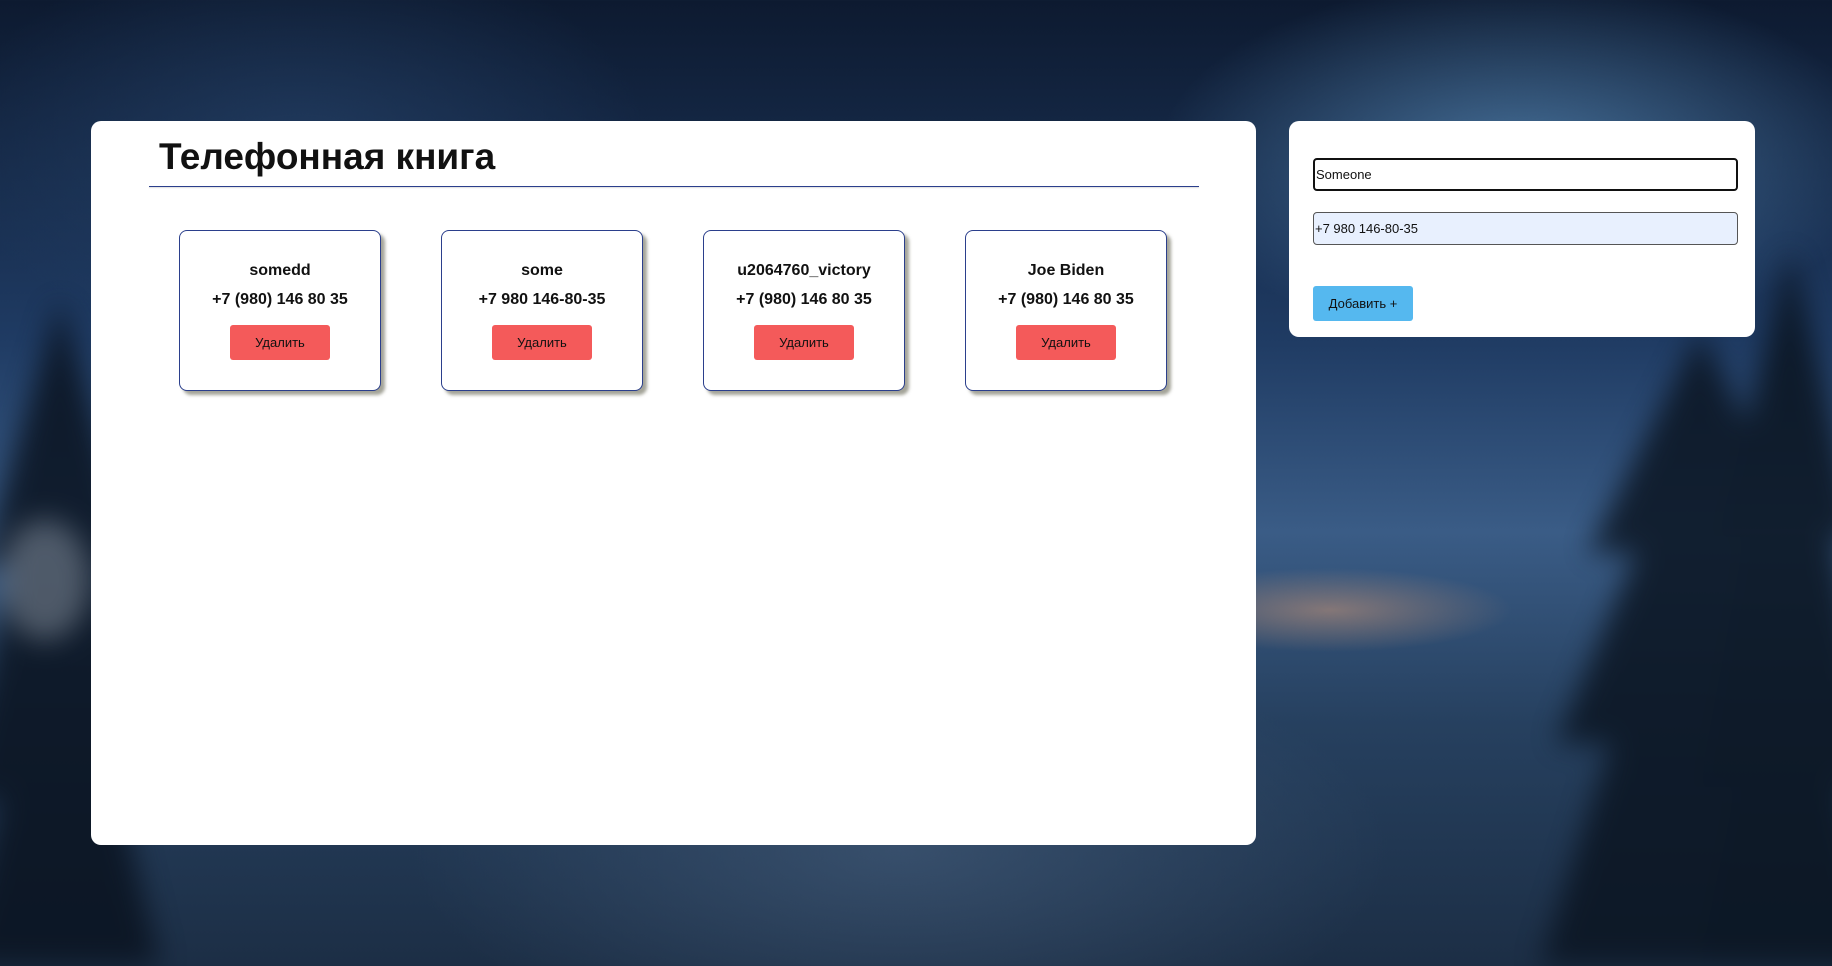 The height and width of the screenshot is (966, 1832). I want to click on contact-name: u2064760_victory, so click(804, 270).